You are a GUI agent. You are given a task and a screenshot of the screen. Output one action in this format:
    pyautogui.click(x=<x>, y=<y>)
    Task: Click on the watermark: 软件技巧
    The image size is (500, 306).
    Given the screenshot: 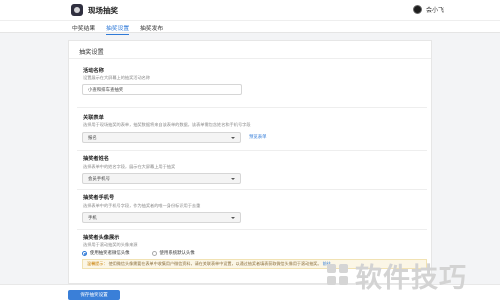 What is the action you would take?
    pyautogui.click(x=411, y=275)
    